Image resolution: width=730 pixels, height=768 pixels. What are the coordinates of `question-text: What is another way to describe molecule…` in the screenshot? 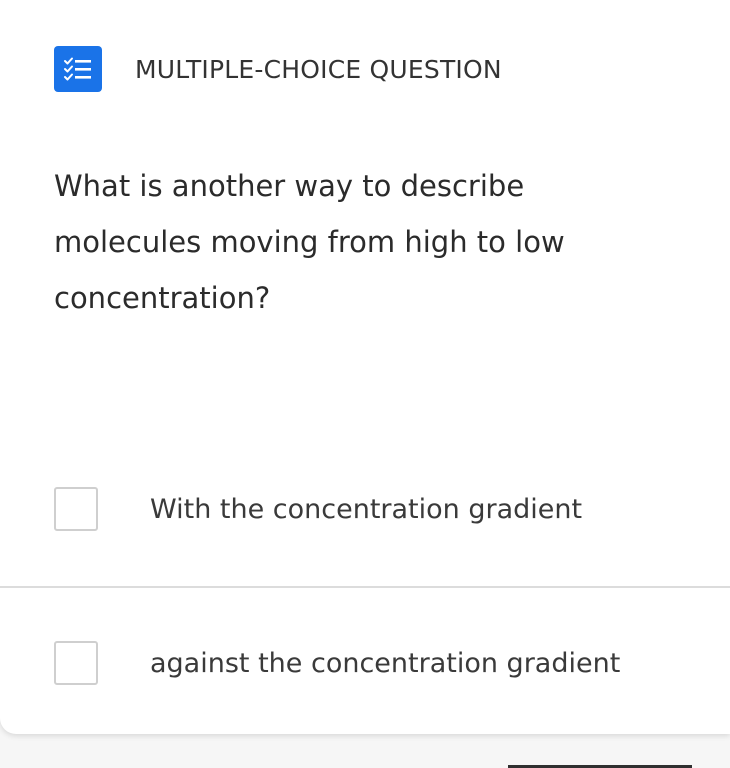 It's located at (309, 242).